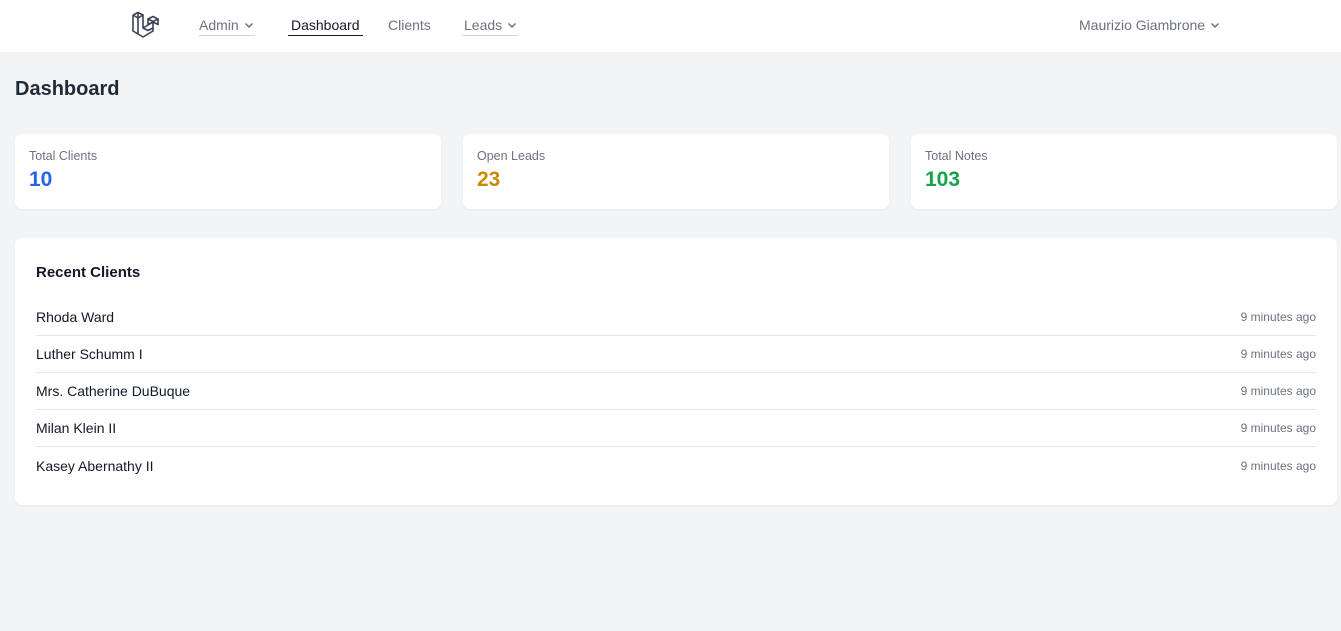 This screenshot has width=1341, height=631. I want to click on stat-card-total-clients: Total Clients 10, so click(228, 171).